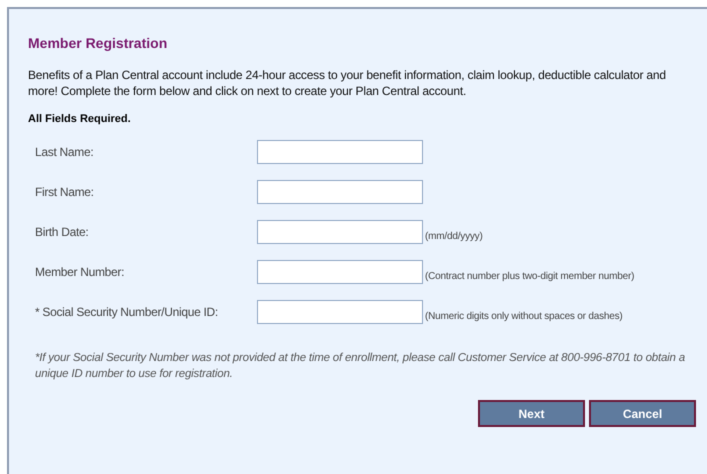 This screenshot has width=707, height=474. Describe the element at coordinates (62, 232) in the screenshot. I see `field-label: Birth Date:` at that location.